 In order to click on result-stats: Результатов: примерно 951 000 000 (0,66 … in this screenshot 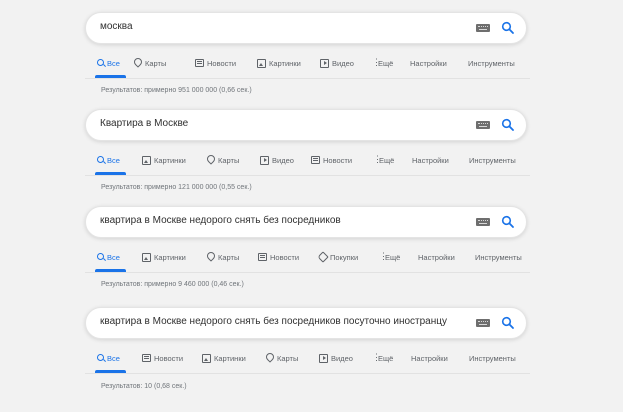, I will do `click(176, 90)`.